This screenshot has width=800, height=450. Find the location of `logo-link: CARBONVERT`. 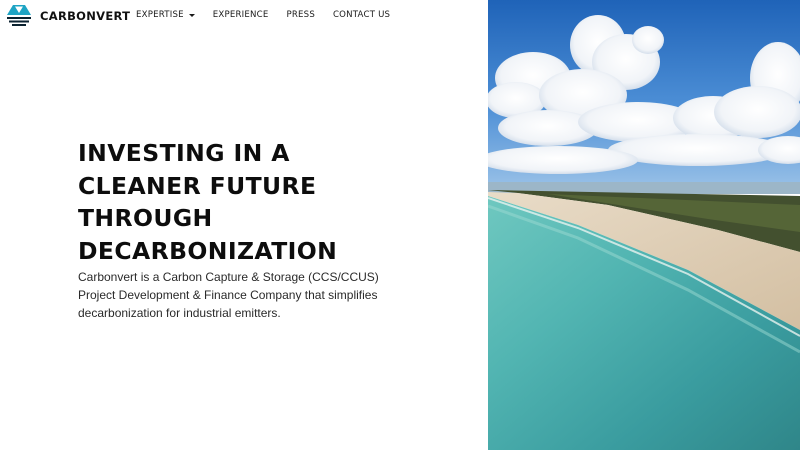

logo-link: CARBONVERT is located at coordinates (68, 16).